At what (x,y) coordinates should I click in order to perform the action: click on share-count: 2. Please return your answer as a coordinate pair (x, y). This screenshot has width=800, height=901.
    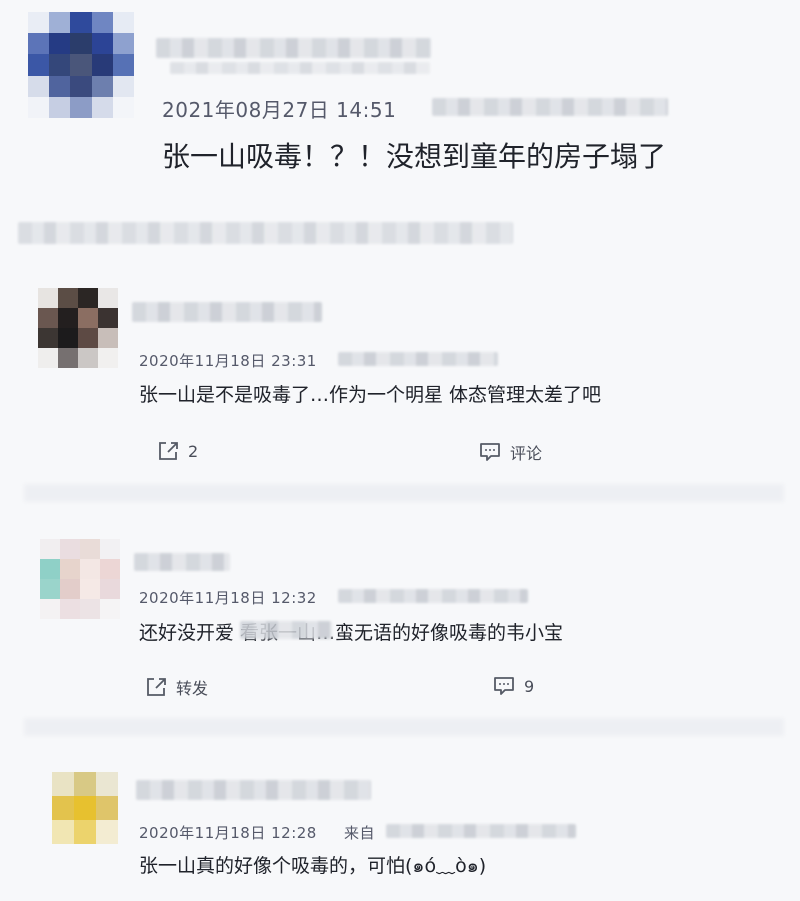
    Looking at the image, I should click on (193, 451).